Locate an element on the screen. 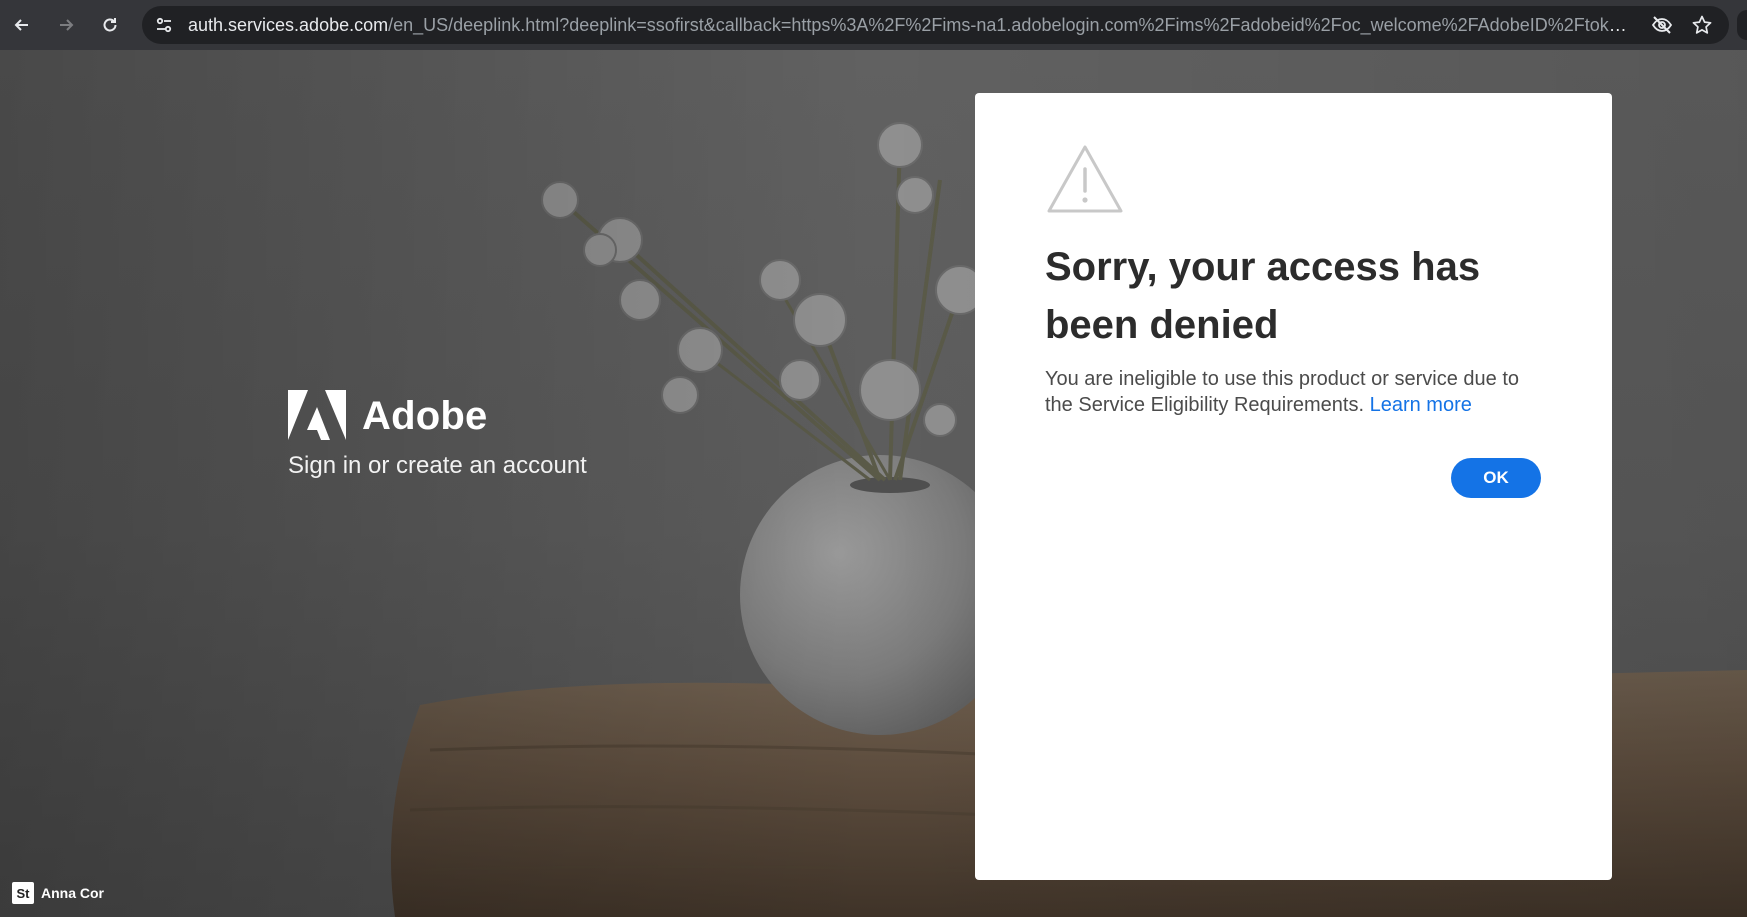 The width and height of the screenshot is (1747, 917). back-icon is located at coordinates (21, 25).